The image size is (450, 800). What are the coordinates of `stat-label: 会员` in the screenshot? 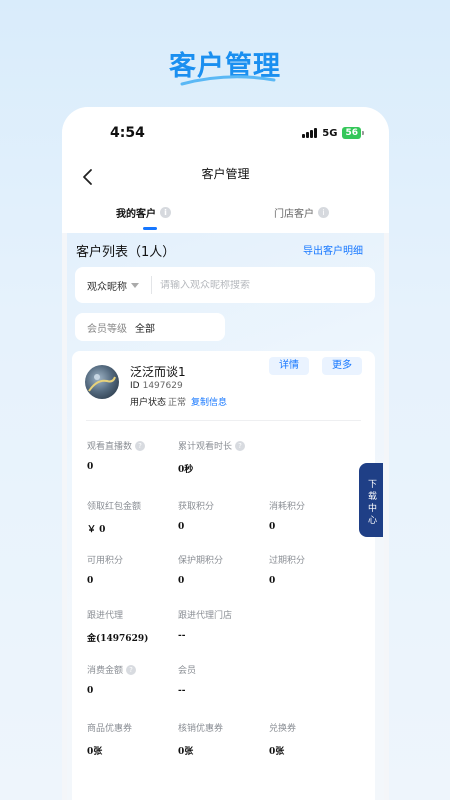 It's located at (187, 671).